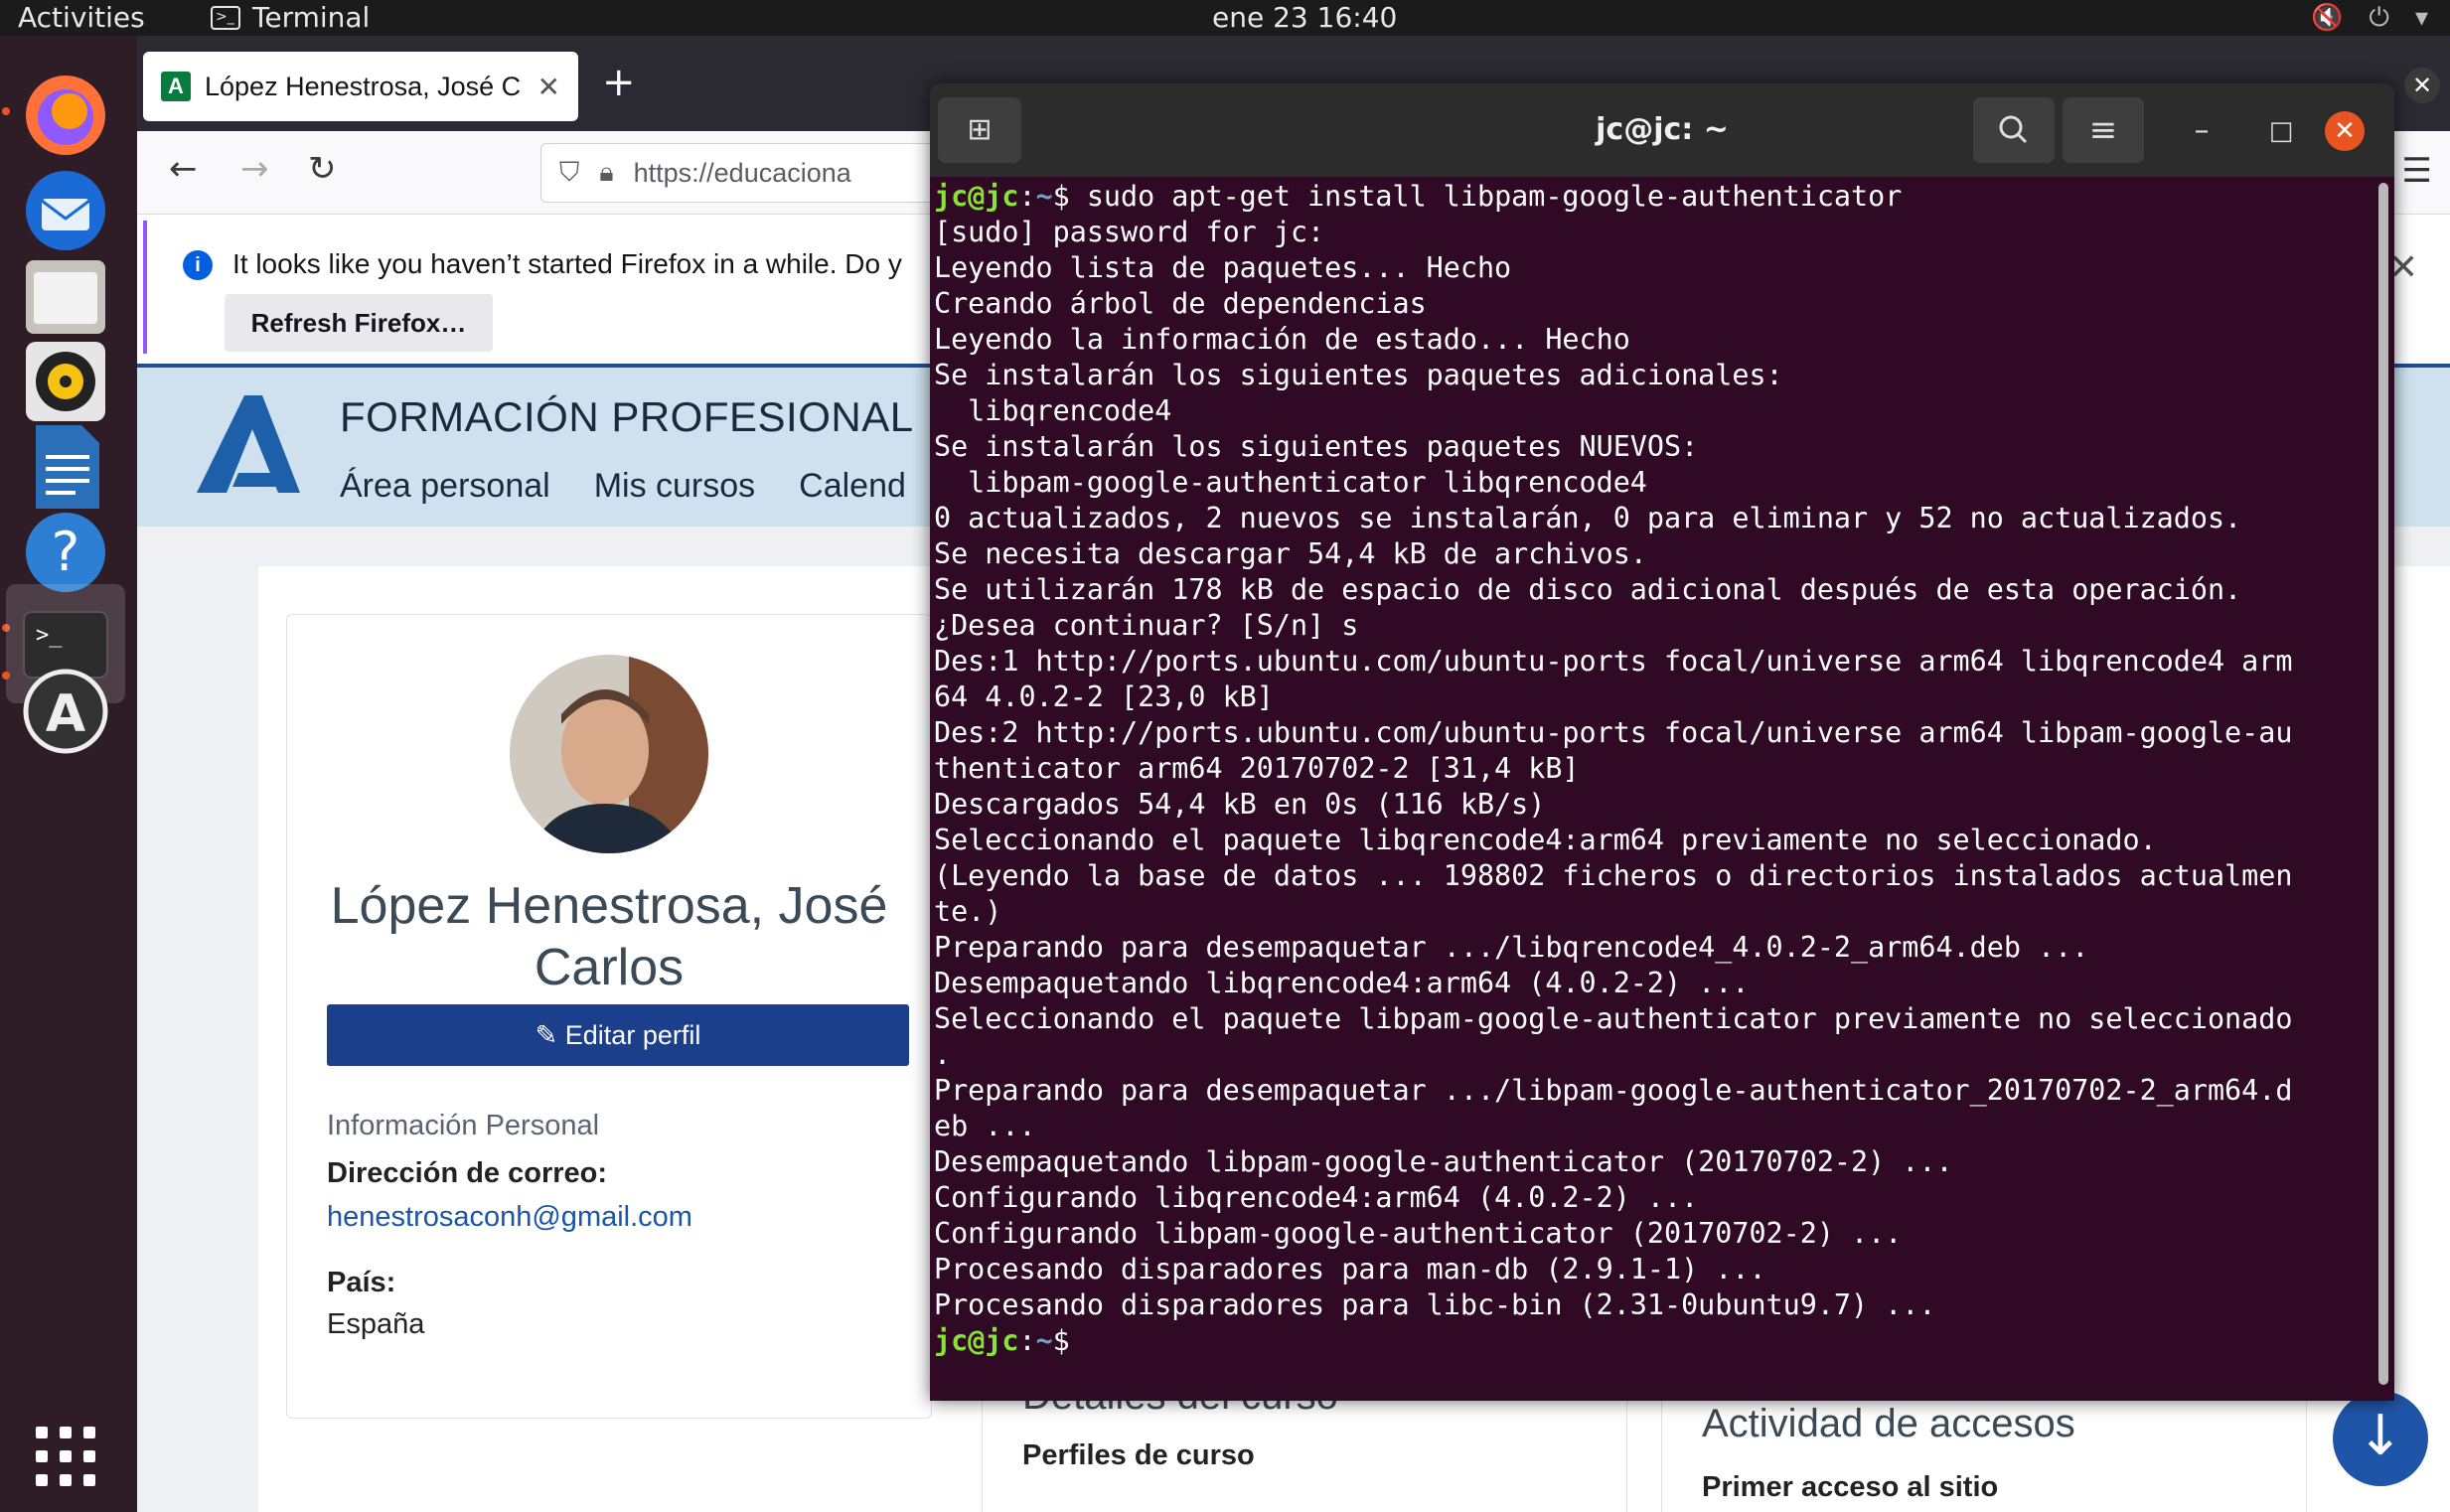 This screenshot has height=1512, width=2450. I want to click on close-window-button: ✕, so click(2345, 131).